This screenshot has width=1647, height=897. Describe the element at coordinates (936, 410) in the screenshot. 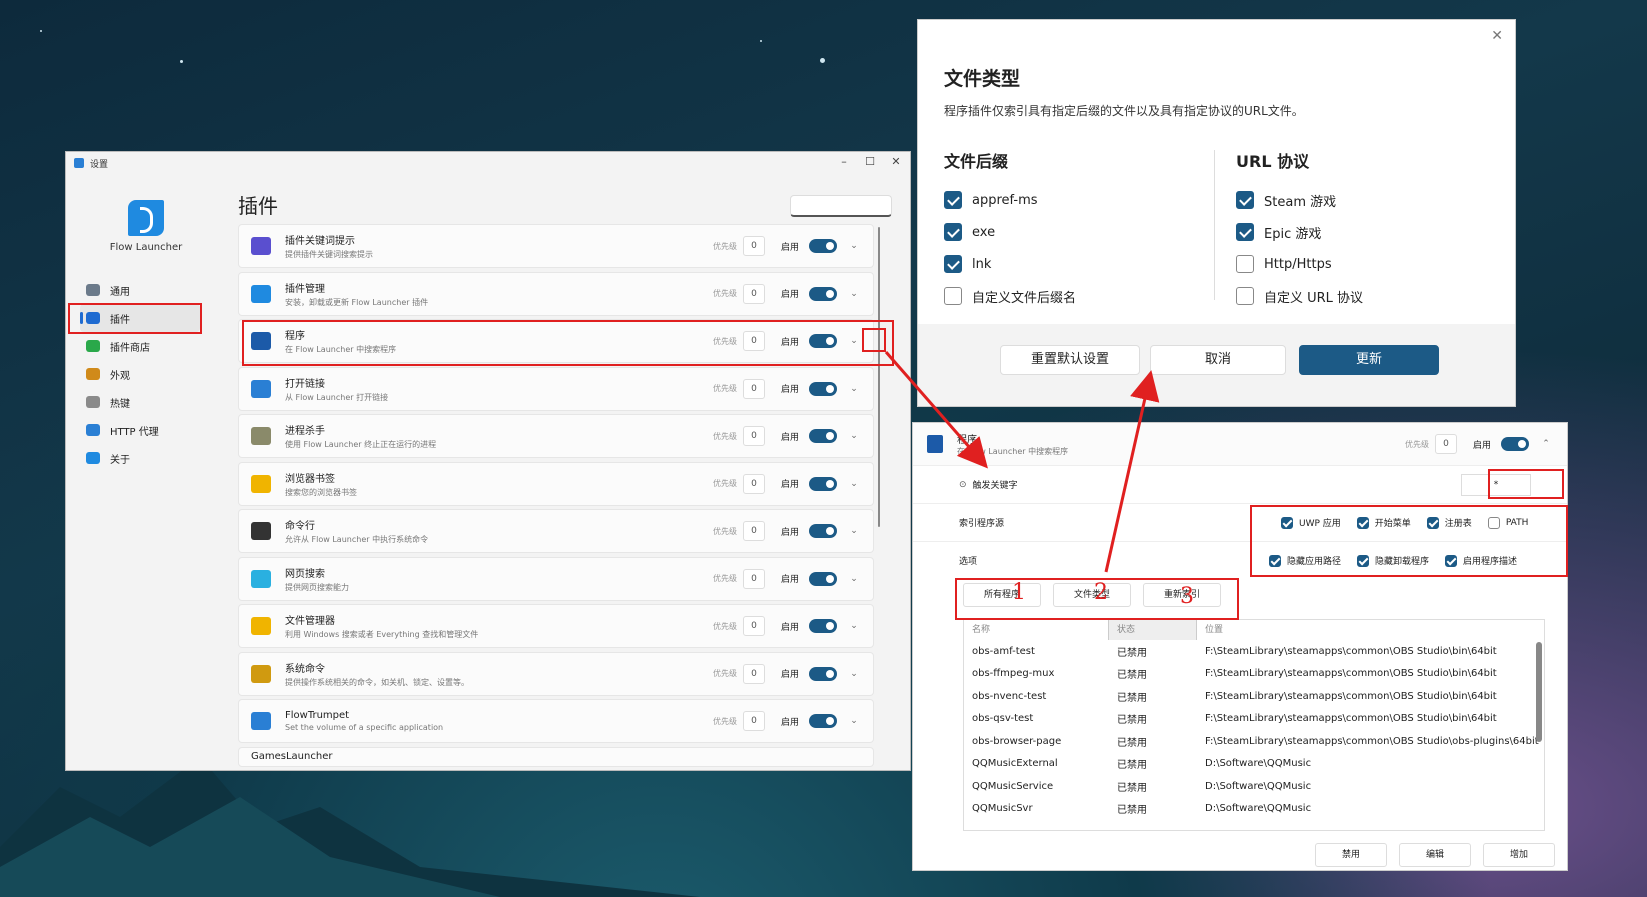

I see `arrow-to-detail` at that location.